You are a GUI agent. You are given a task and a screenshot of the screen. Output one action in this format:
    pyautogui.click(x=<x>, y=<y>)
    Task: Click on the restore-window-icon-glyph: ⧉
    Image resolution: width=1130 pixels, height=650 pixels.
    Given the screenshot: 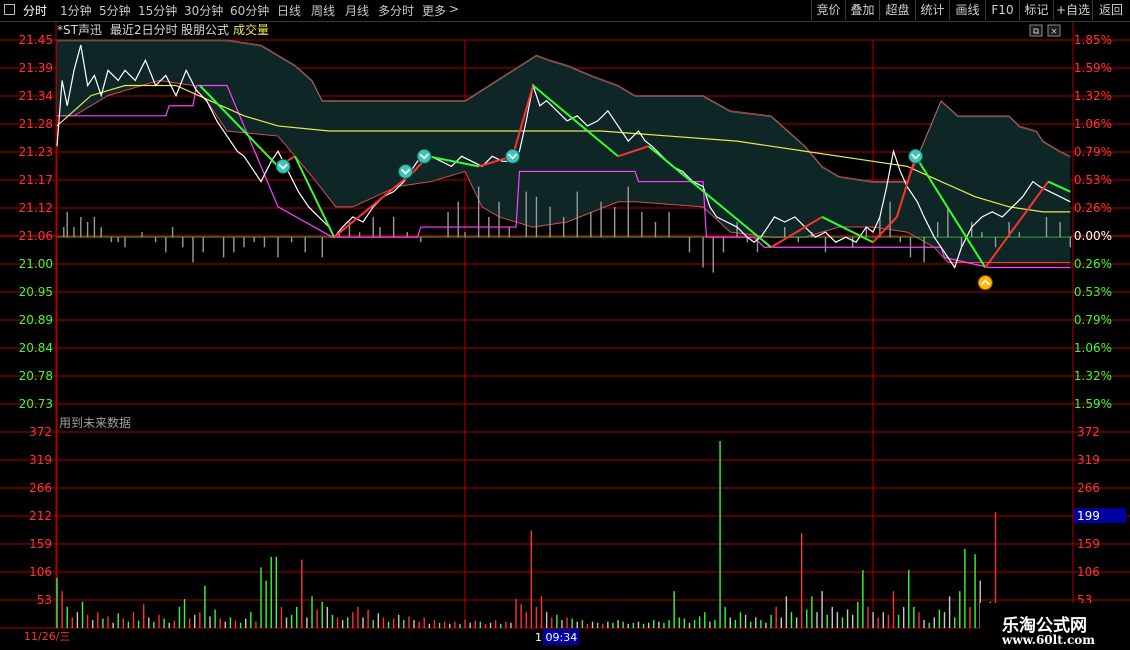 What is the action you would take?
    pyautogui.click(x=1036, y=32)
    